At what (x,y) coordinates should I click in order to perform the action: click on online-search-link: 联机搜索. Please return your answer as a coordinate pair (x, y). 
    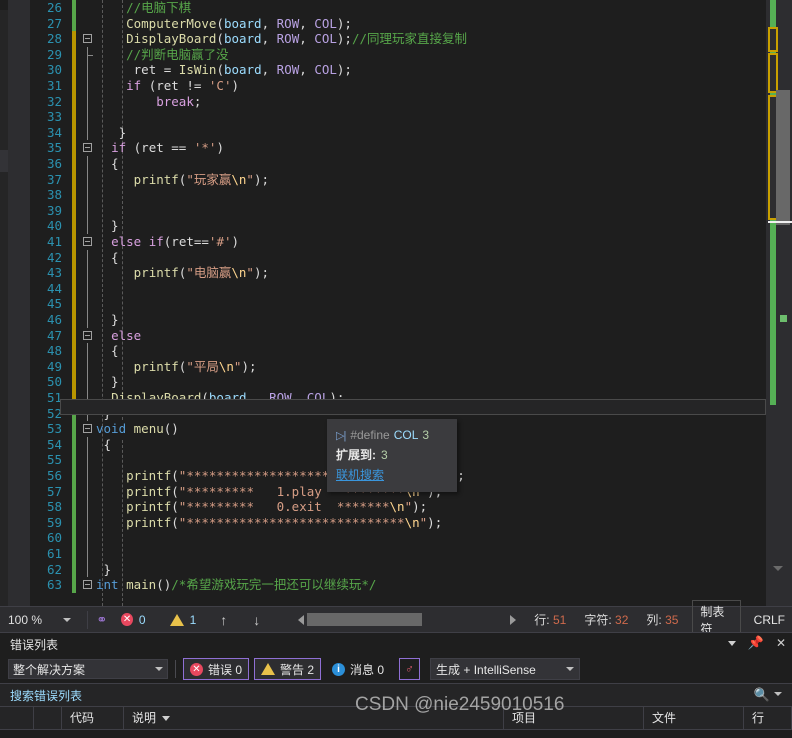
    Looking at the image, I should click on (360, 475).